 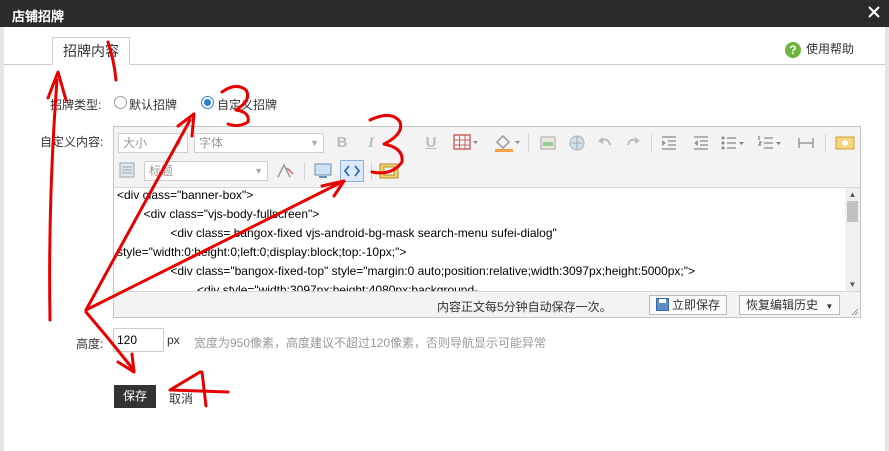 I want to click on custom-content-label: 自定义内容:, so click(x=72, y=142).